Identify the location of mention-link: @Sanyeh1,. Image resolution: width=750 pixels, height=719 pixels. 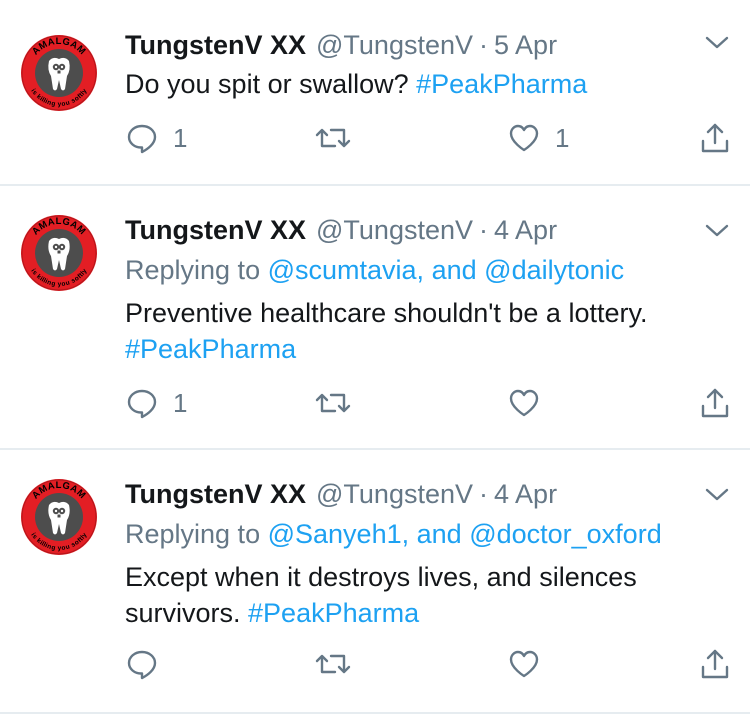
(339, 534).